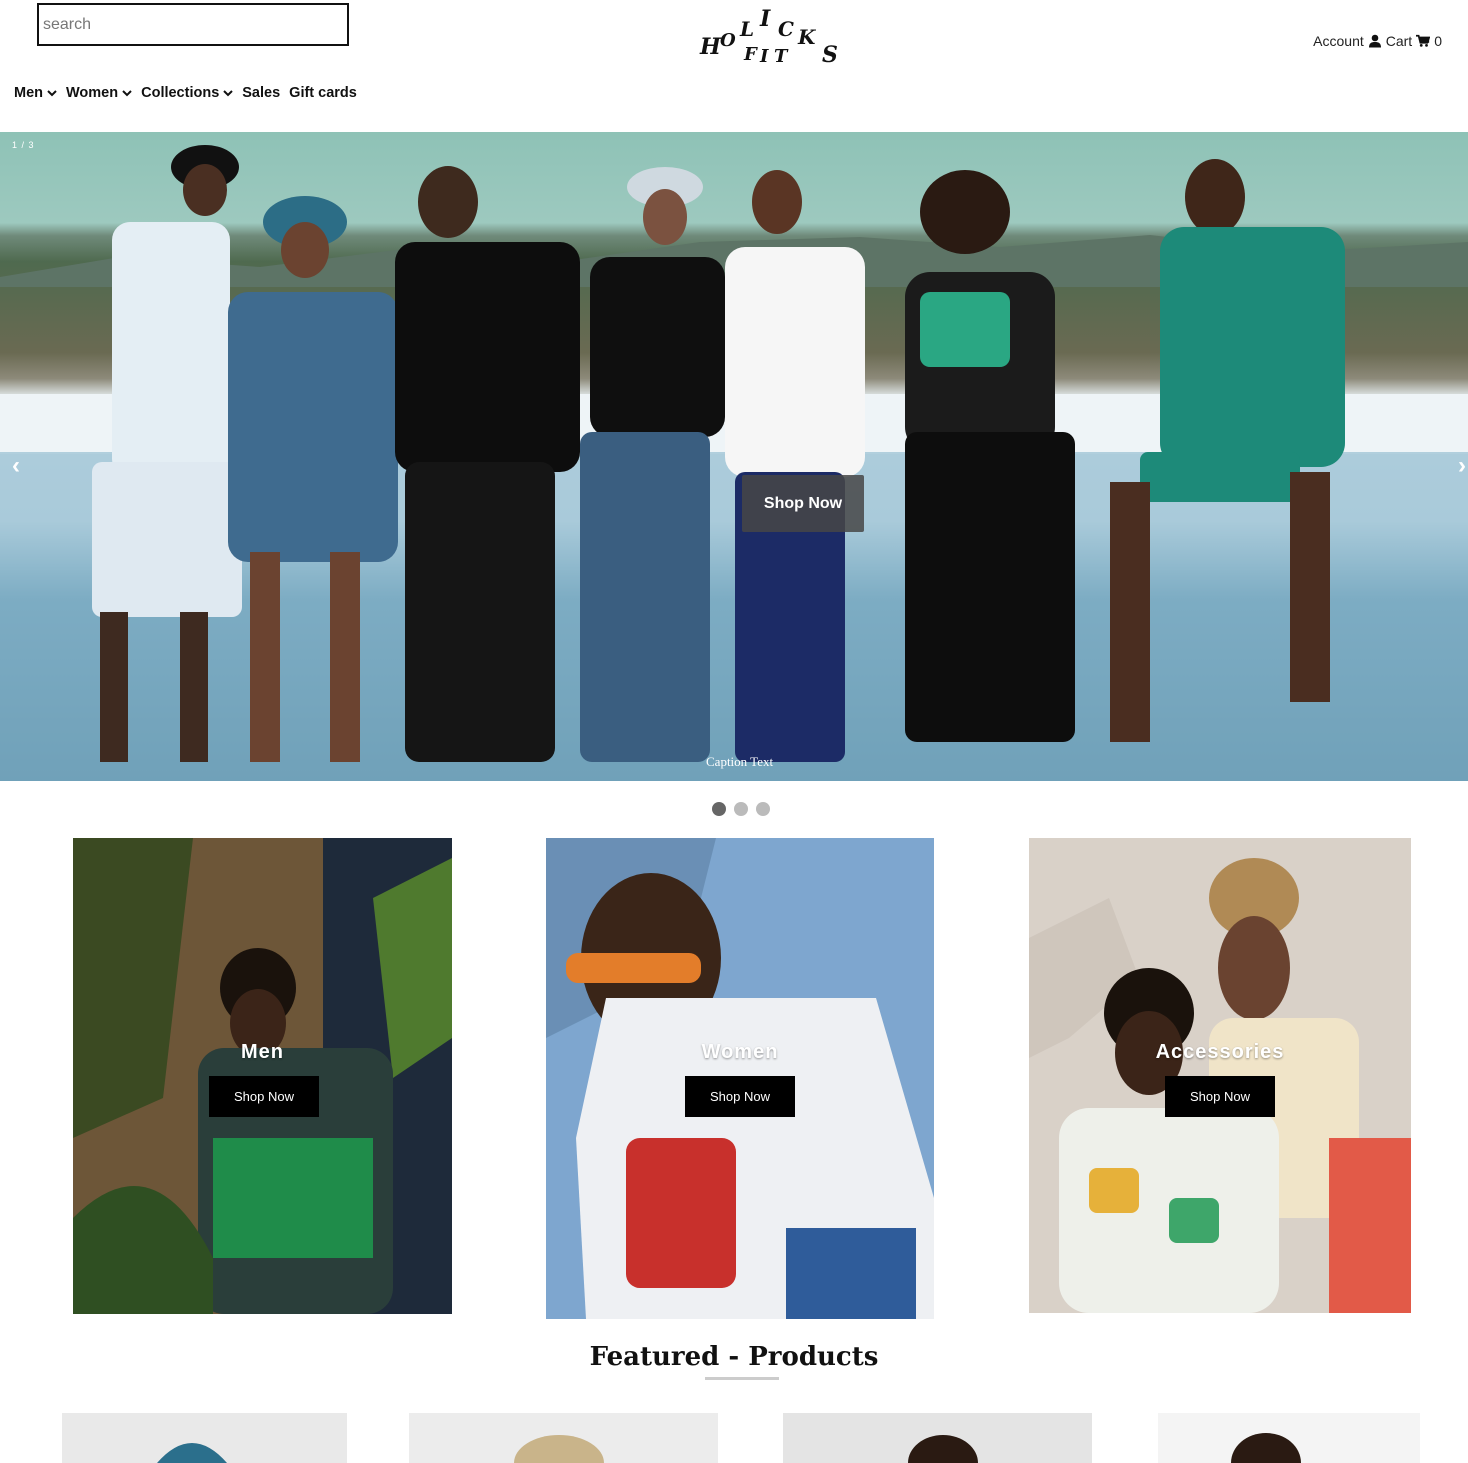 Image resolution: width=1468 pixels, height=1463 pixels. I want to click on main-nav: Men Women Collections Sales Gift cards, so click(190, 93).